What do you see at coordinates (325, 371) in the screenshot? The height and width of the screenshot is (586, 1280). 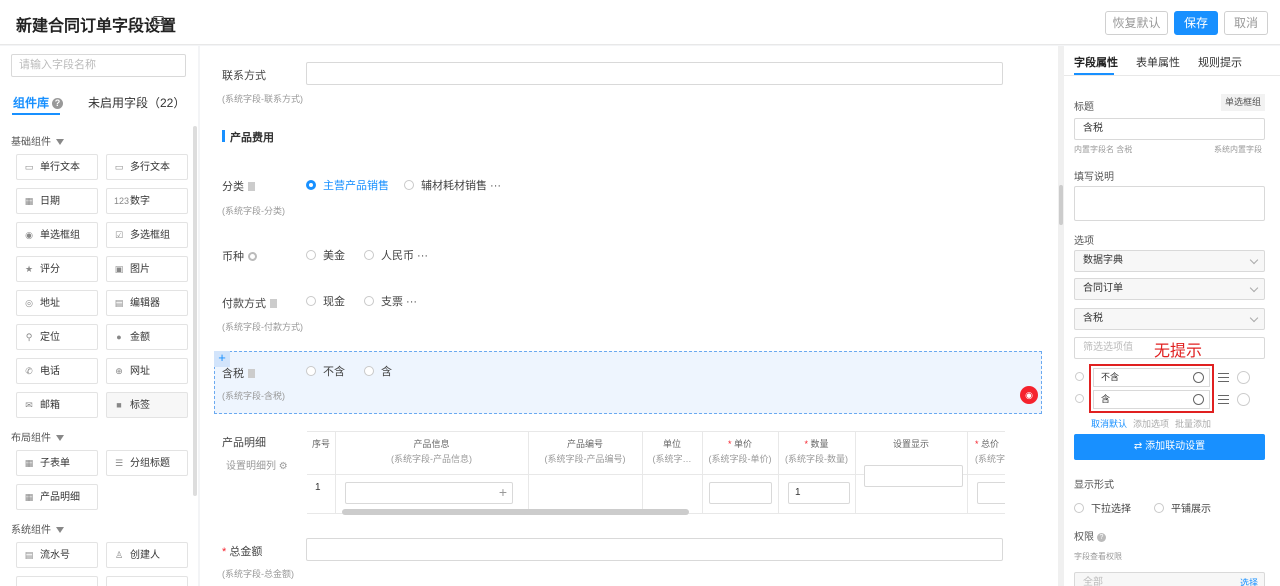 I see `radio-tax-exclusive: 不含` at bounding box center [325, 371].